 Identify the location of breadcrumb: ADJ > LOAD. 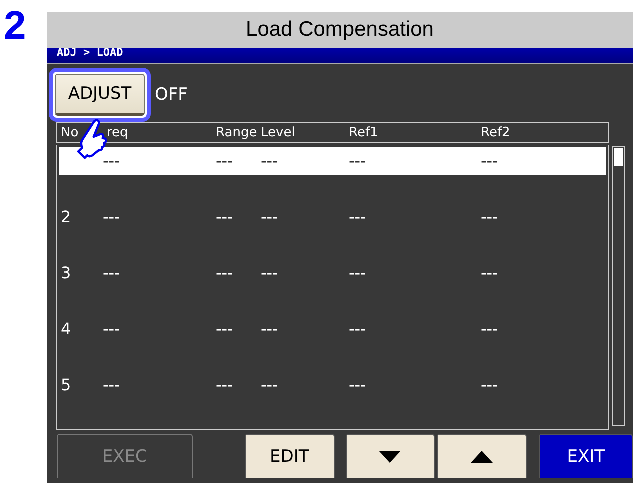
(340, 56).